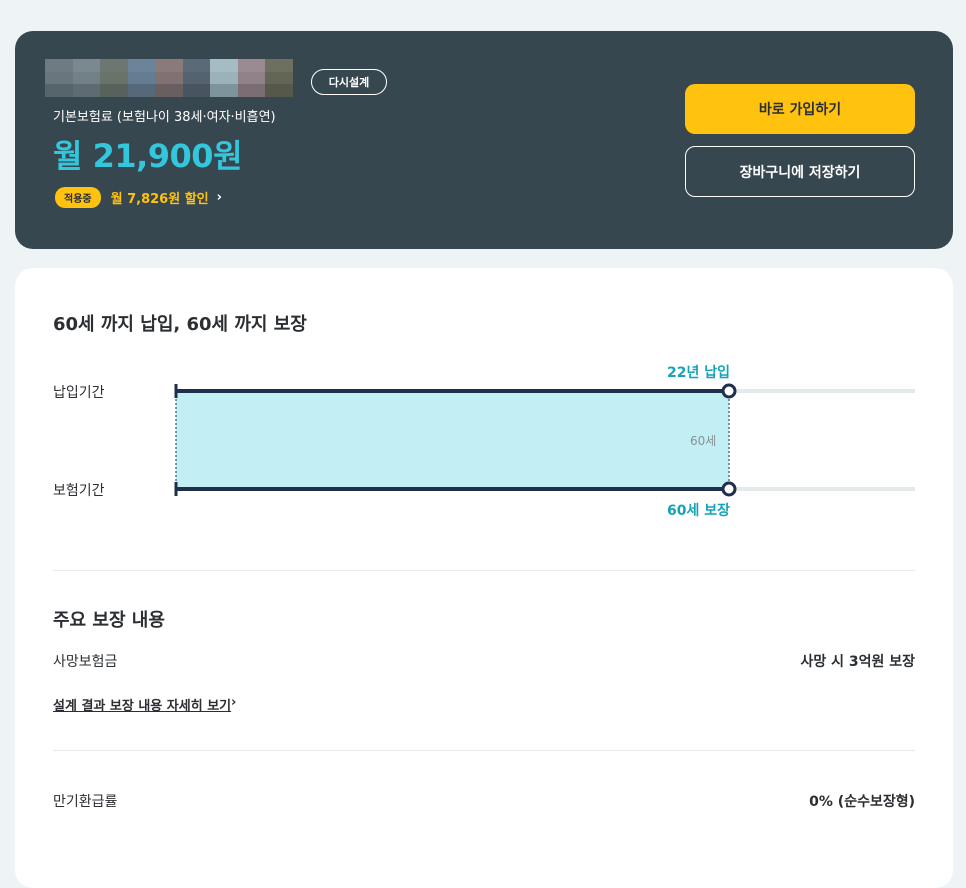 Image resolution: width=966 pixels, height=888 pixels. I want to click on blurred-product-name, so click(169, 78).